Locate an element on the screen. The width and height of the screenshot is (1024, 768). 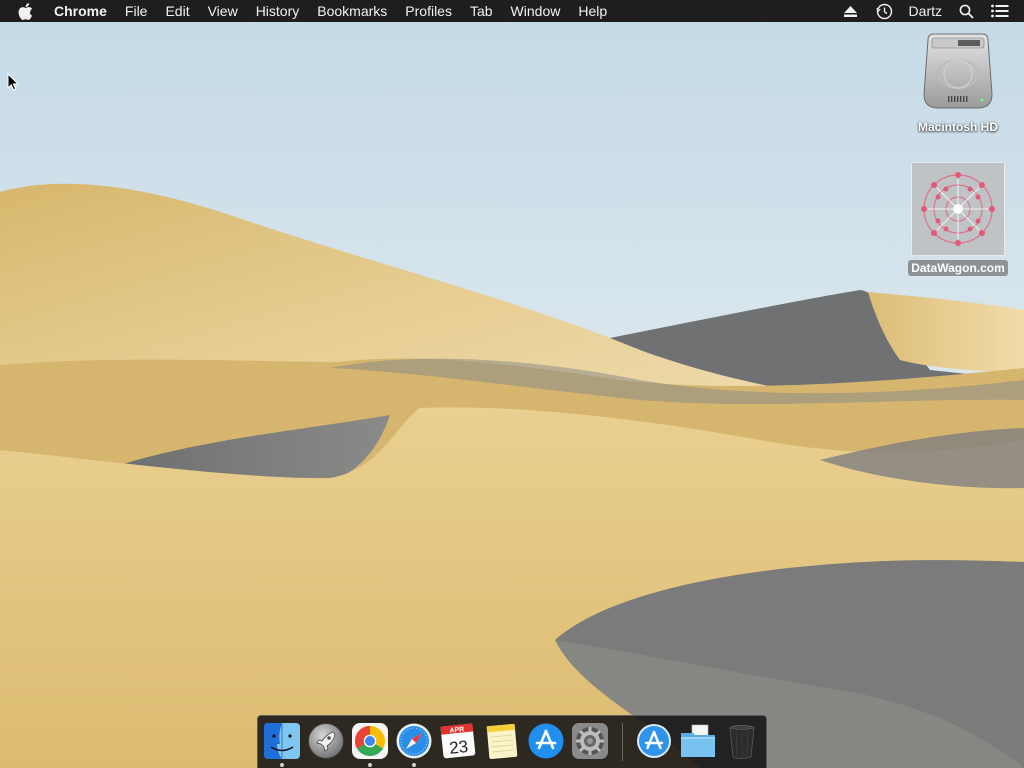
dock-item-finder is located at coordinates (282, 741).